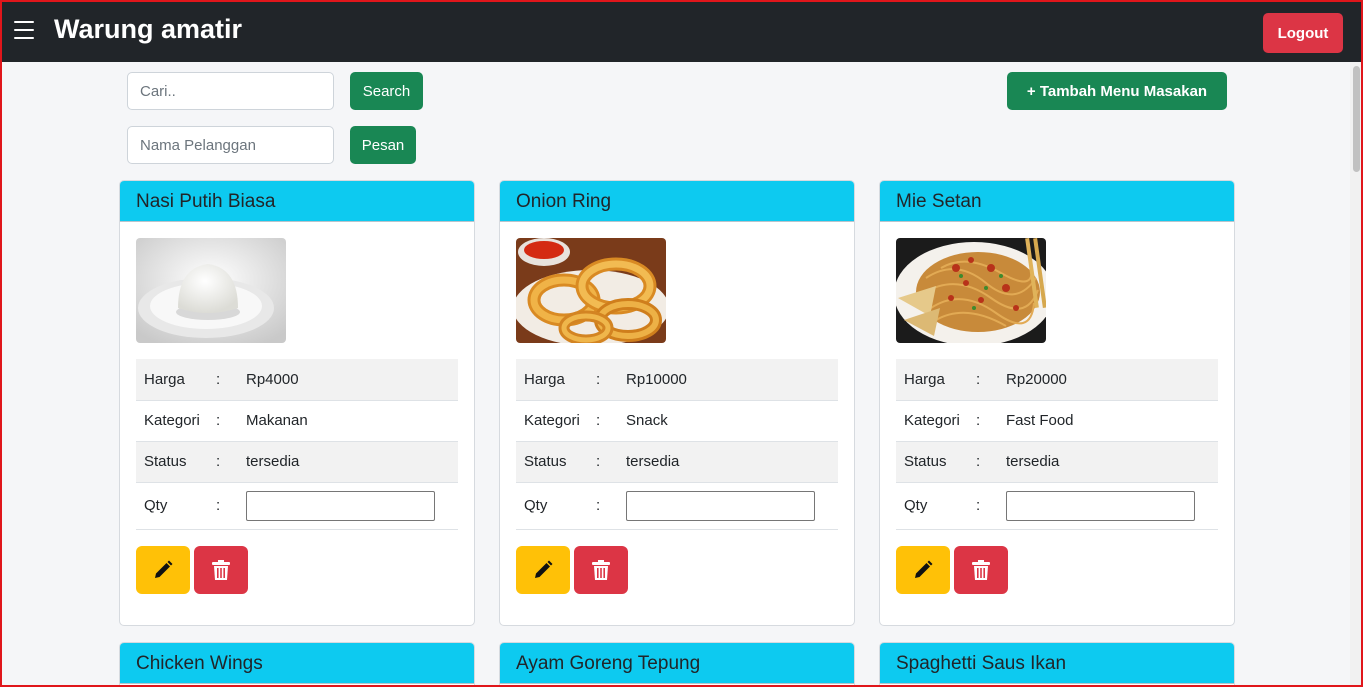  I want to click on category-value: Fast Food, so click(1108, 421).